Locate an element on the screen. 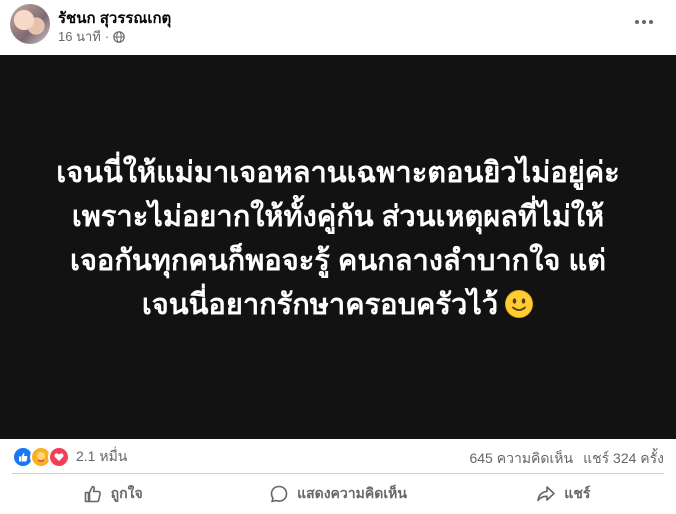  share-icon is located at coordinates (546, 494).